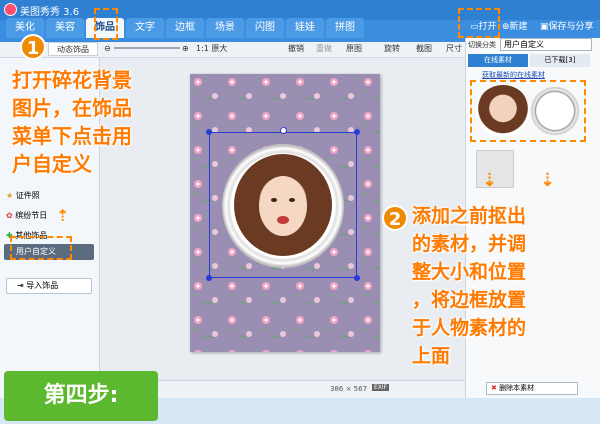 The image size is (600, 424). I want to click on tab-flash: 闪图, so click(265, 28).